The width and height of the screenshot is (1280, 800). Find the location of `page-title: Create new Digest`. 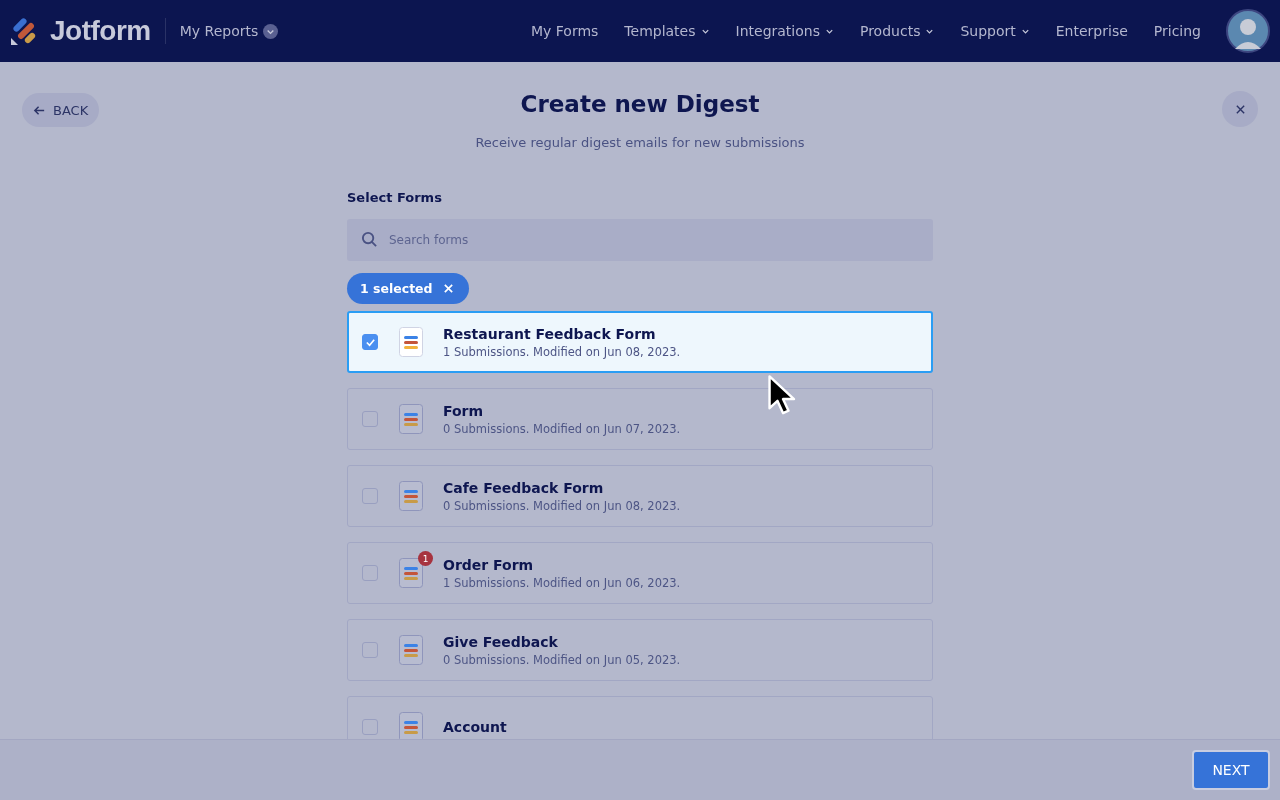

page-title: Create new Digest is located at coordinates (640, 104).